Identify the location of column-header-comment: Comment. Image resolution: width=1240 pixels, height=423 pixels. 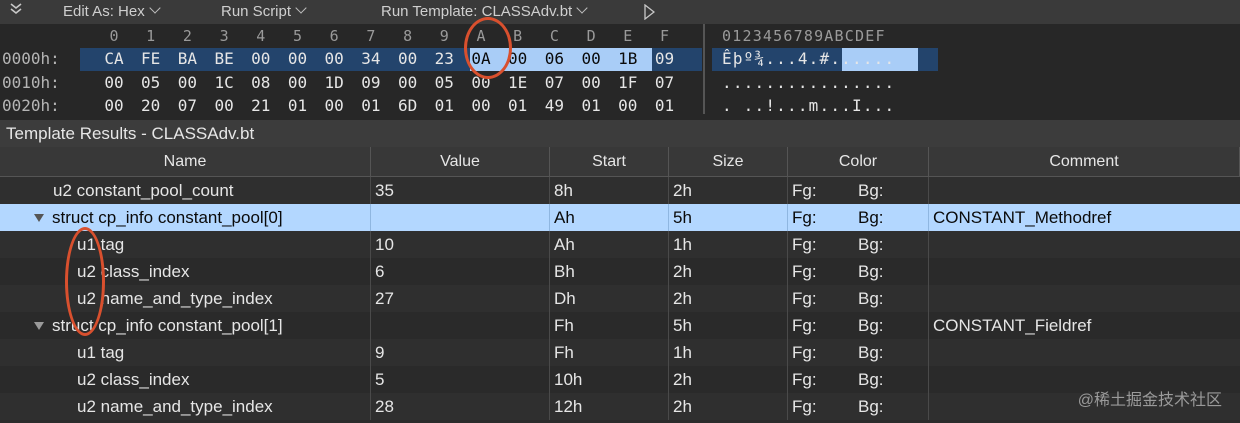
(1084, 161).